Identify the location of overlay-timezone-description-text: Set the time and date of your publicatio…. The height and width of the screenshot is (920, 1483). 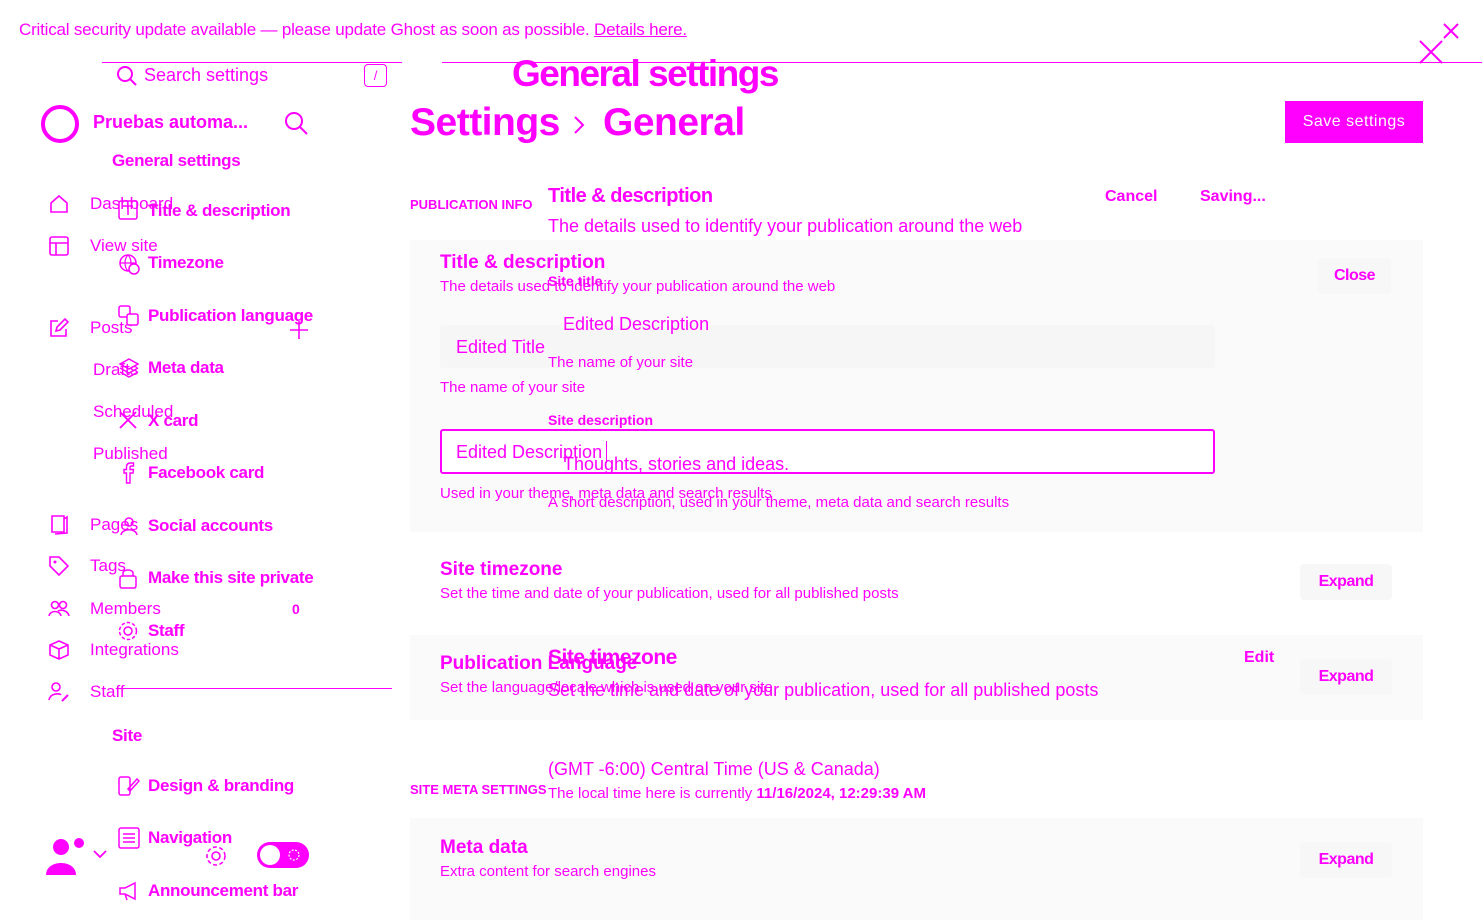
(823, 690).